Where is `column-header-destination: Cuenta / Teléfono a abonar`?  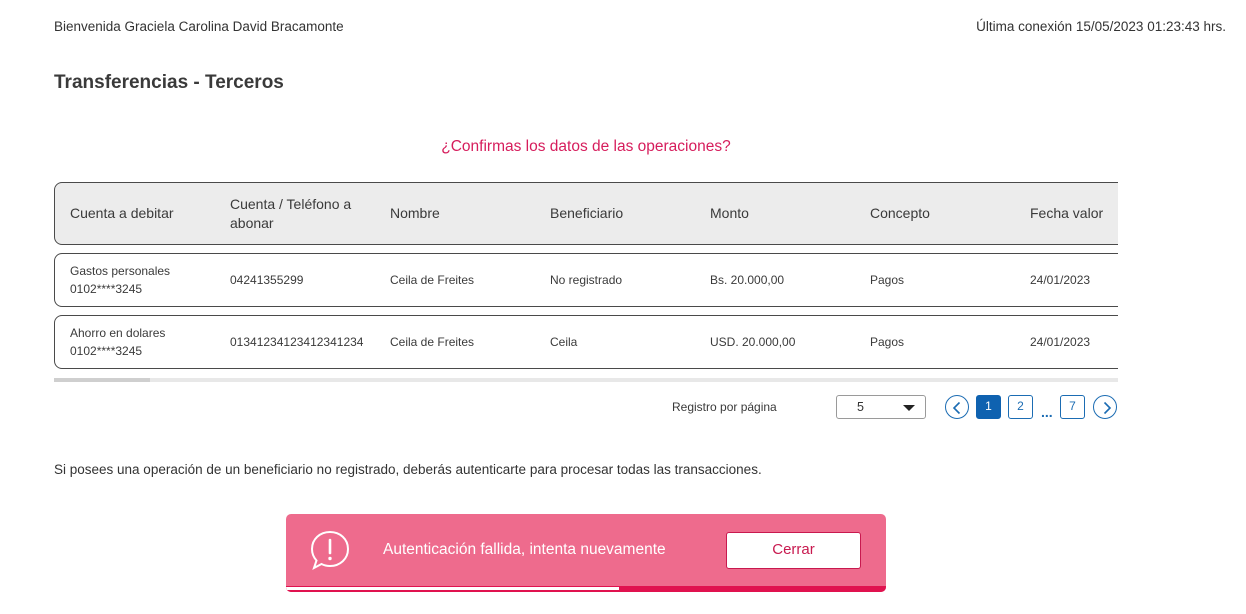 column-header-destination: Cuenta / Teléfono a abonar is located at coordinates (291, 213).